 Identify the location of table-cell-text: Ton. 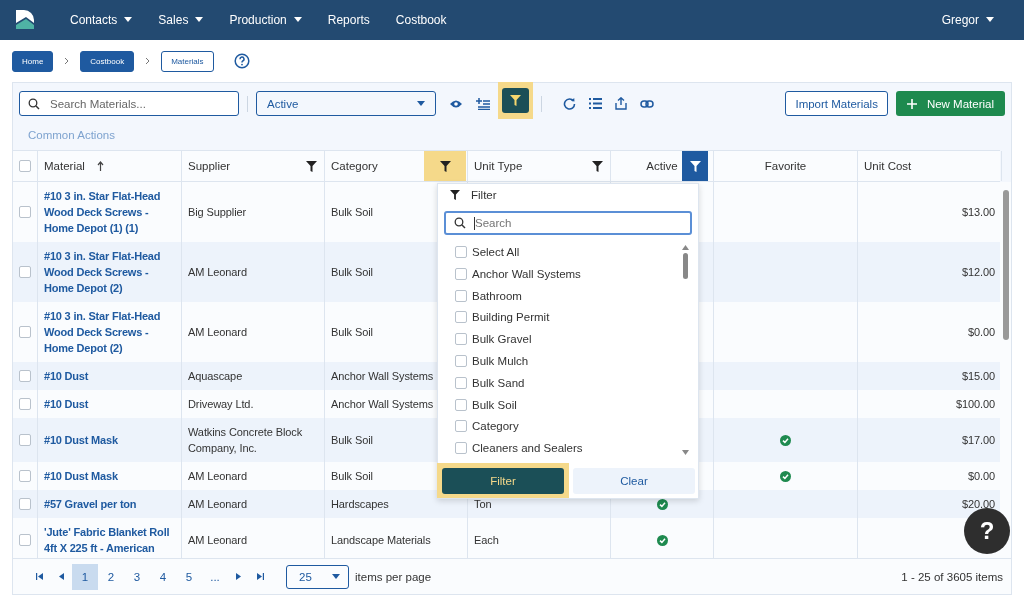
(483, 504).